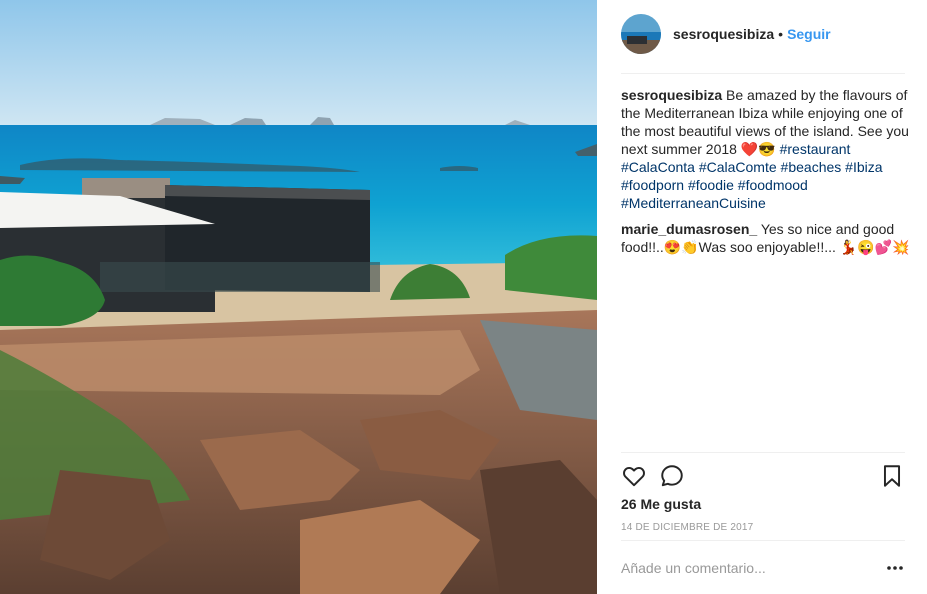 This screenshot has height=594, width=927. What do you see at coordinates (687, 527) in the screenshot?
I see `post-date: 14 DE DICIEMBRE DE 2017` at bounding box center [687, 527].